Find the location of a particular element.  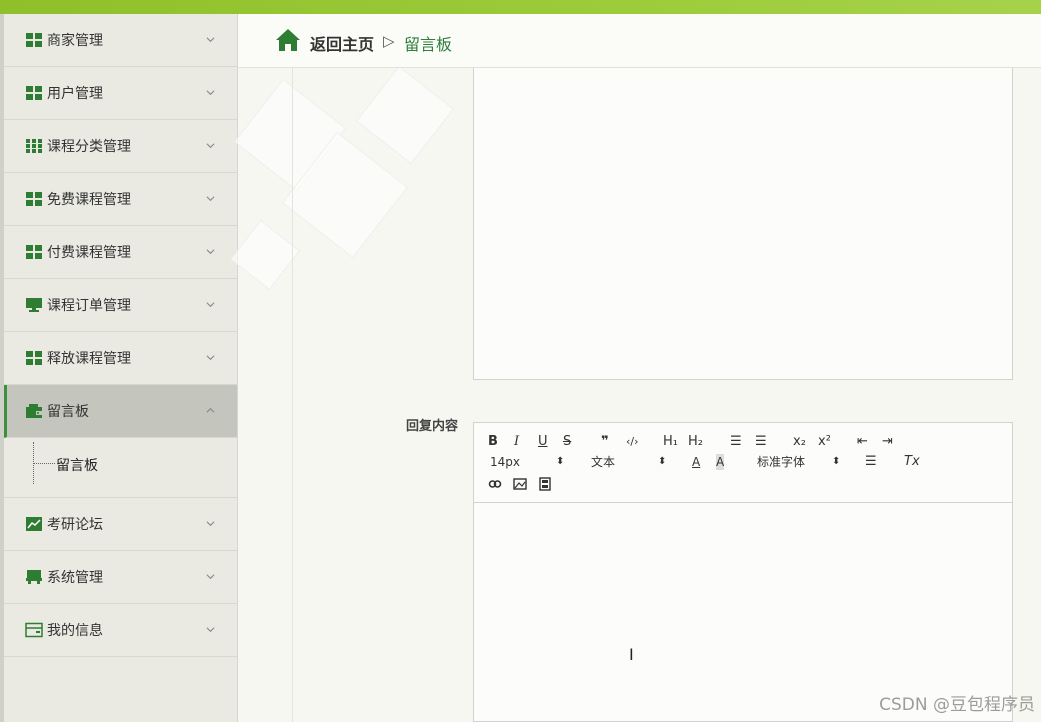

italic-button: I is located at coordinates (516, 442).